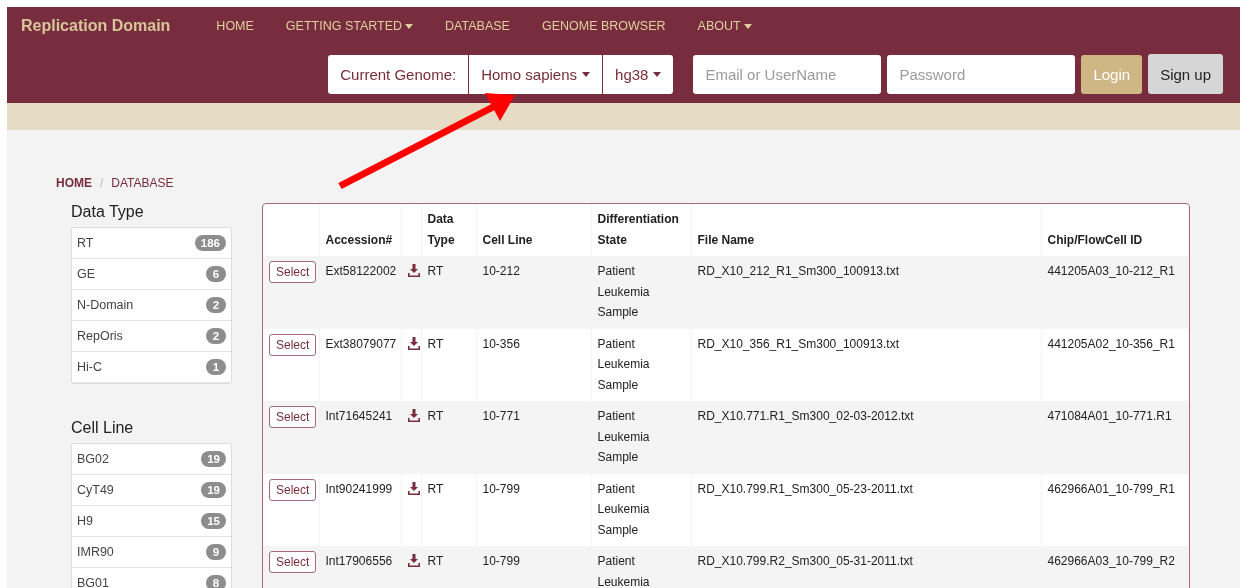 This screenshot has height=588, width=1253. Describe the element at coordinates (603, 26) in the screenshot. I see `nav-link: GENOME BROWSER` at that location.